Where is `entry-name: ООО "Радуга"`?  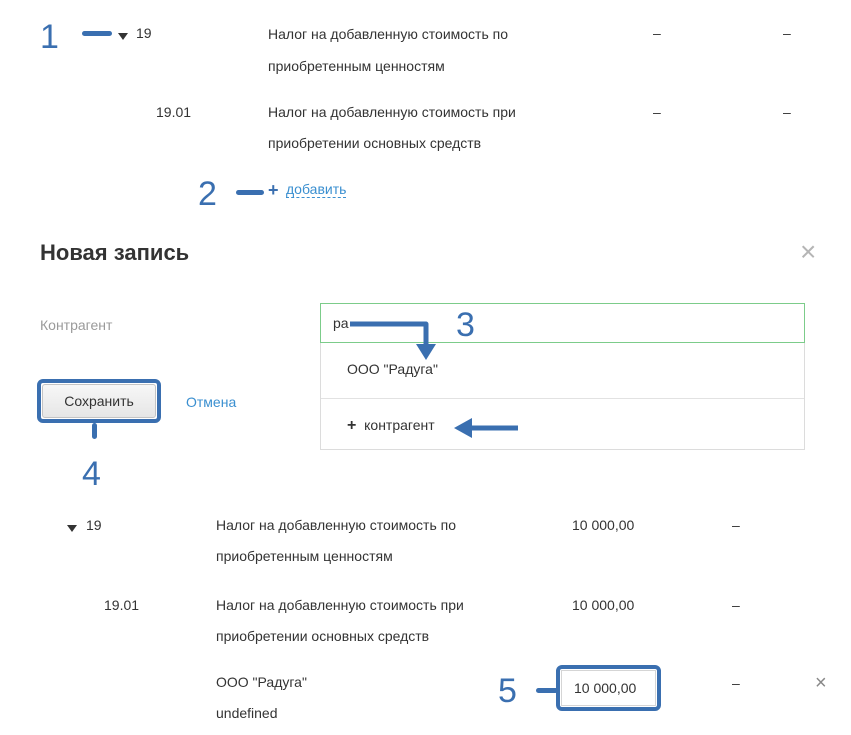 entry-name: ООО "Радуга" is located at coordinates (261, 682).